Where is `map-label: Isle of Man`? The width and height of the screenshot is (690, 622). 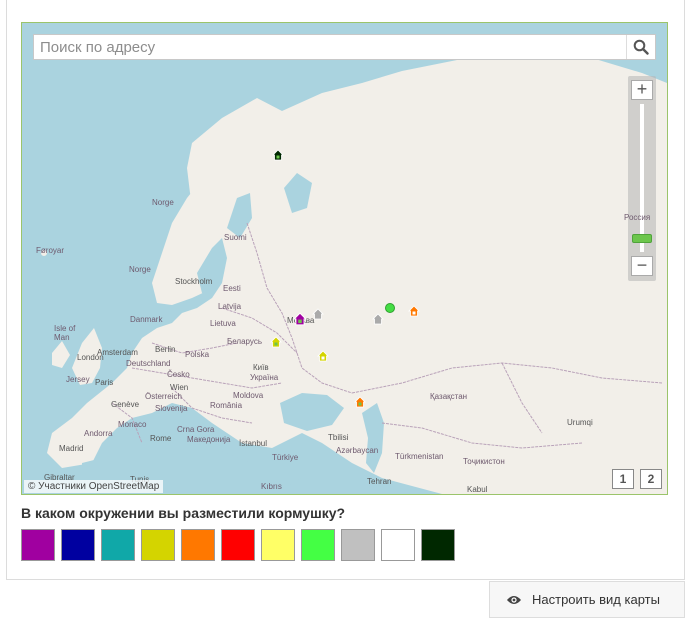 map-label: Isle of Man is located at coordinates (65, 333).